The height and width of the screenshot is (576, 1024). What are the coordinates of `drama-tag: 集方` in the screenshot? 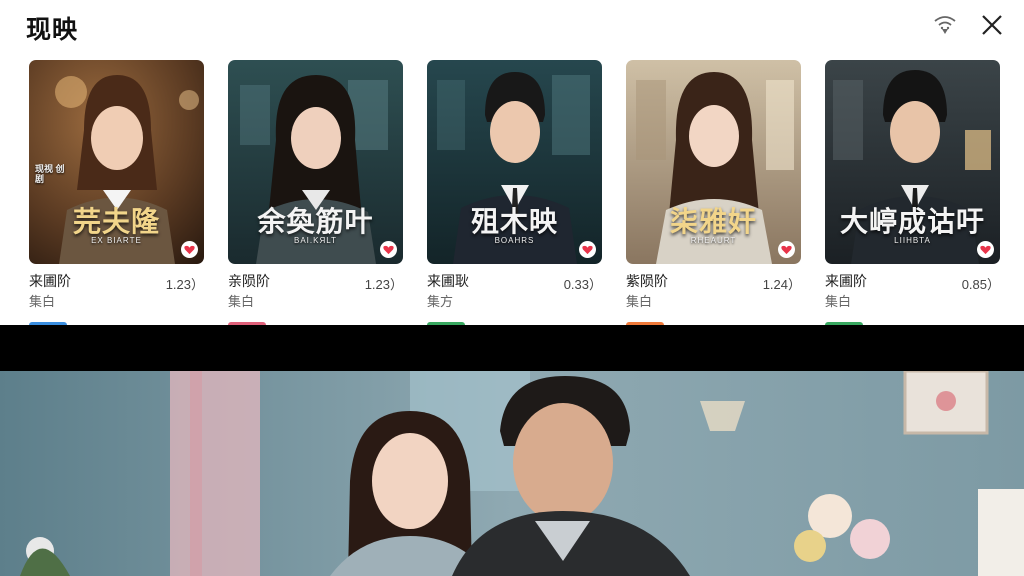 It's located at (440, 301).